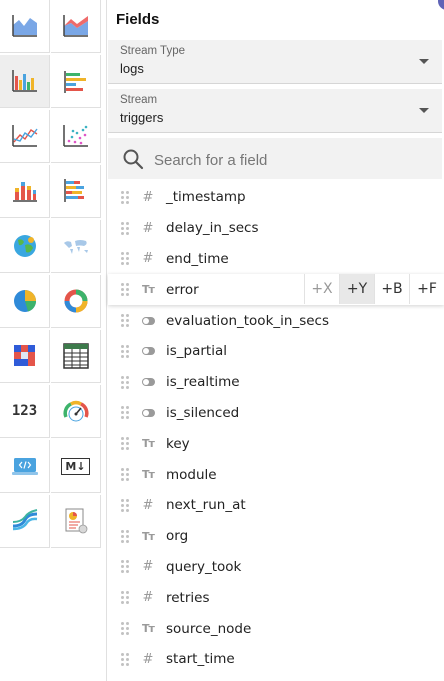 This screenshot has height=681, width=444. What do you see at coordinates (152, 51) in the screenshot?
I see `stream-type-label: Stream Type` at bounding box center [152, 51].